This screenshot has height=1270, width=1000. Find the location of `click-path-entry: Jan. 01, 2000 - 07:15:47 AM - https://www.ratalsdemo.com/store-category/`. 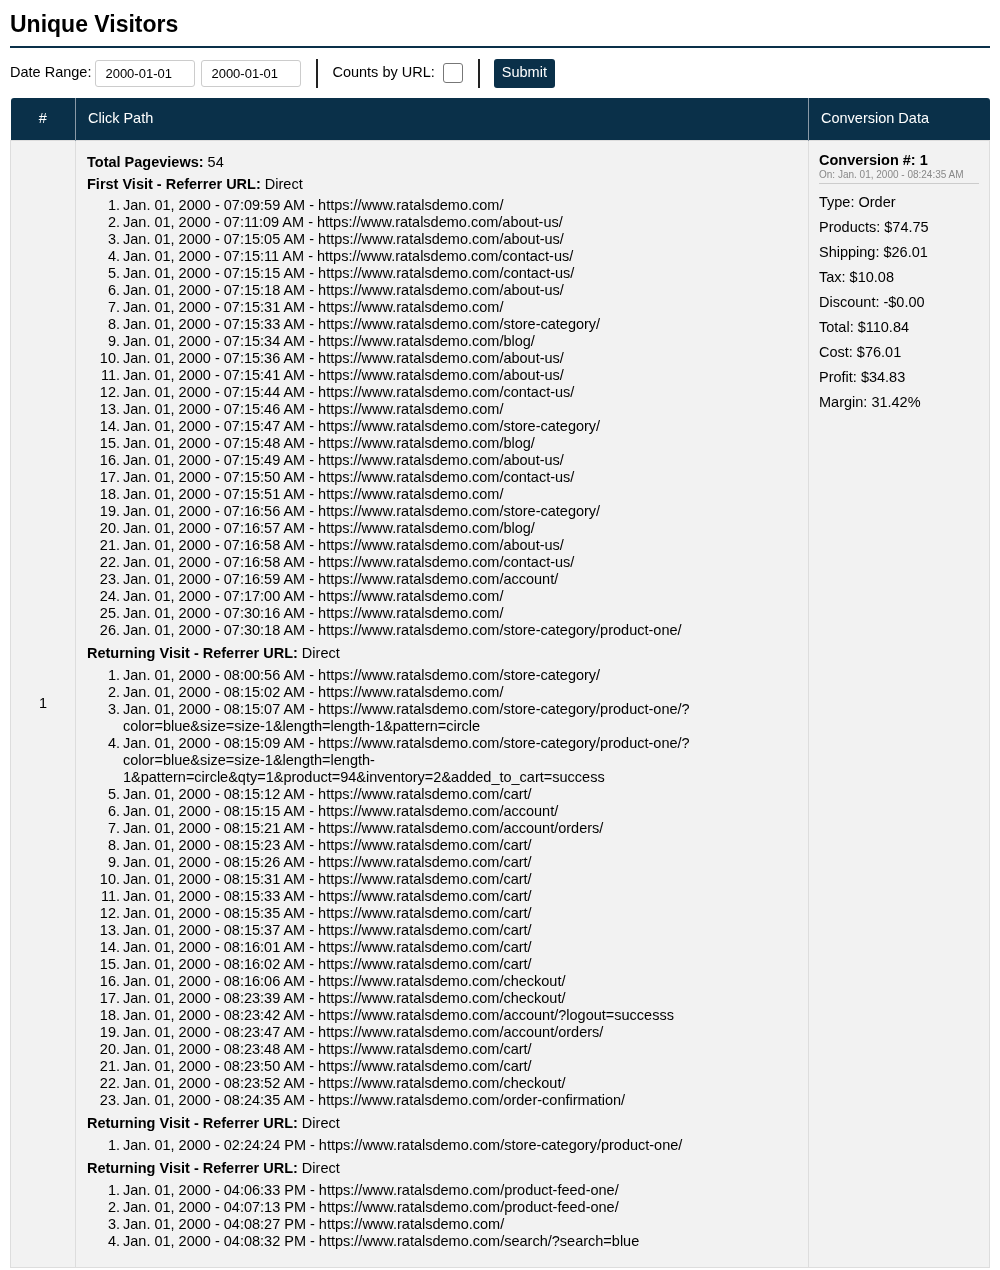

click-path-entry: Jan. 01, 2000 - 07:15:47 AM - https://www.ratalsdemo.com/store-category/ is located at coordinates (362, 427).